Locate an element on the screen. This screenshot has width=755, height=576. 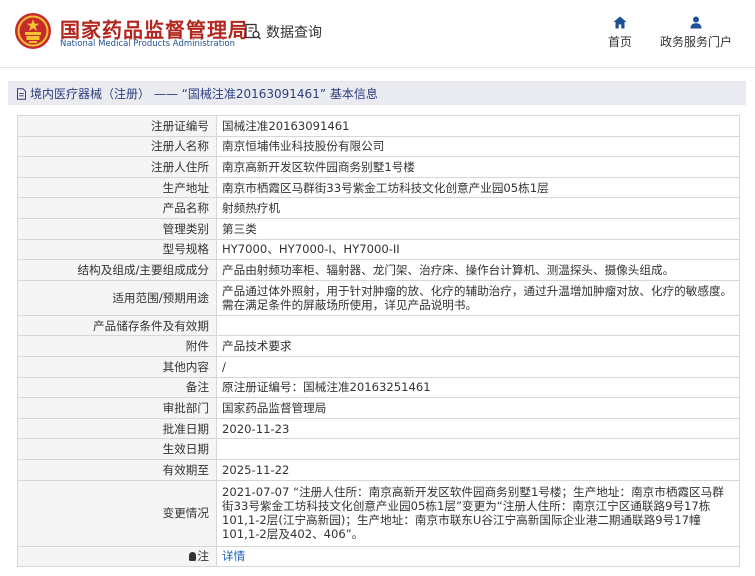
table-row: 批准日期 2020-11-23 is located at coordinates (378, 428).